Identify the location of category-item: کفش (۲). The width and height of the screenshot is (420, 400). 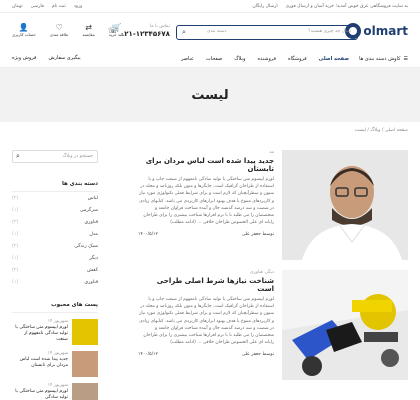
(55, 274).